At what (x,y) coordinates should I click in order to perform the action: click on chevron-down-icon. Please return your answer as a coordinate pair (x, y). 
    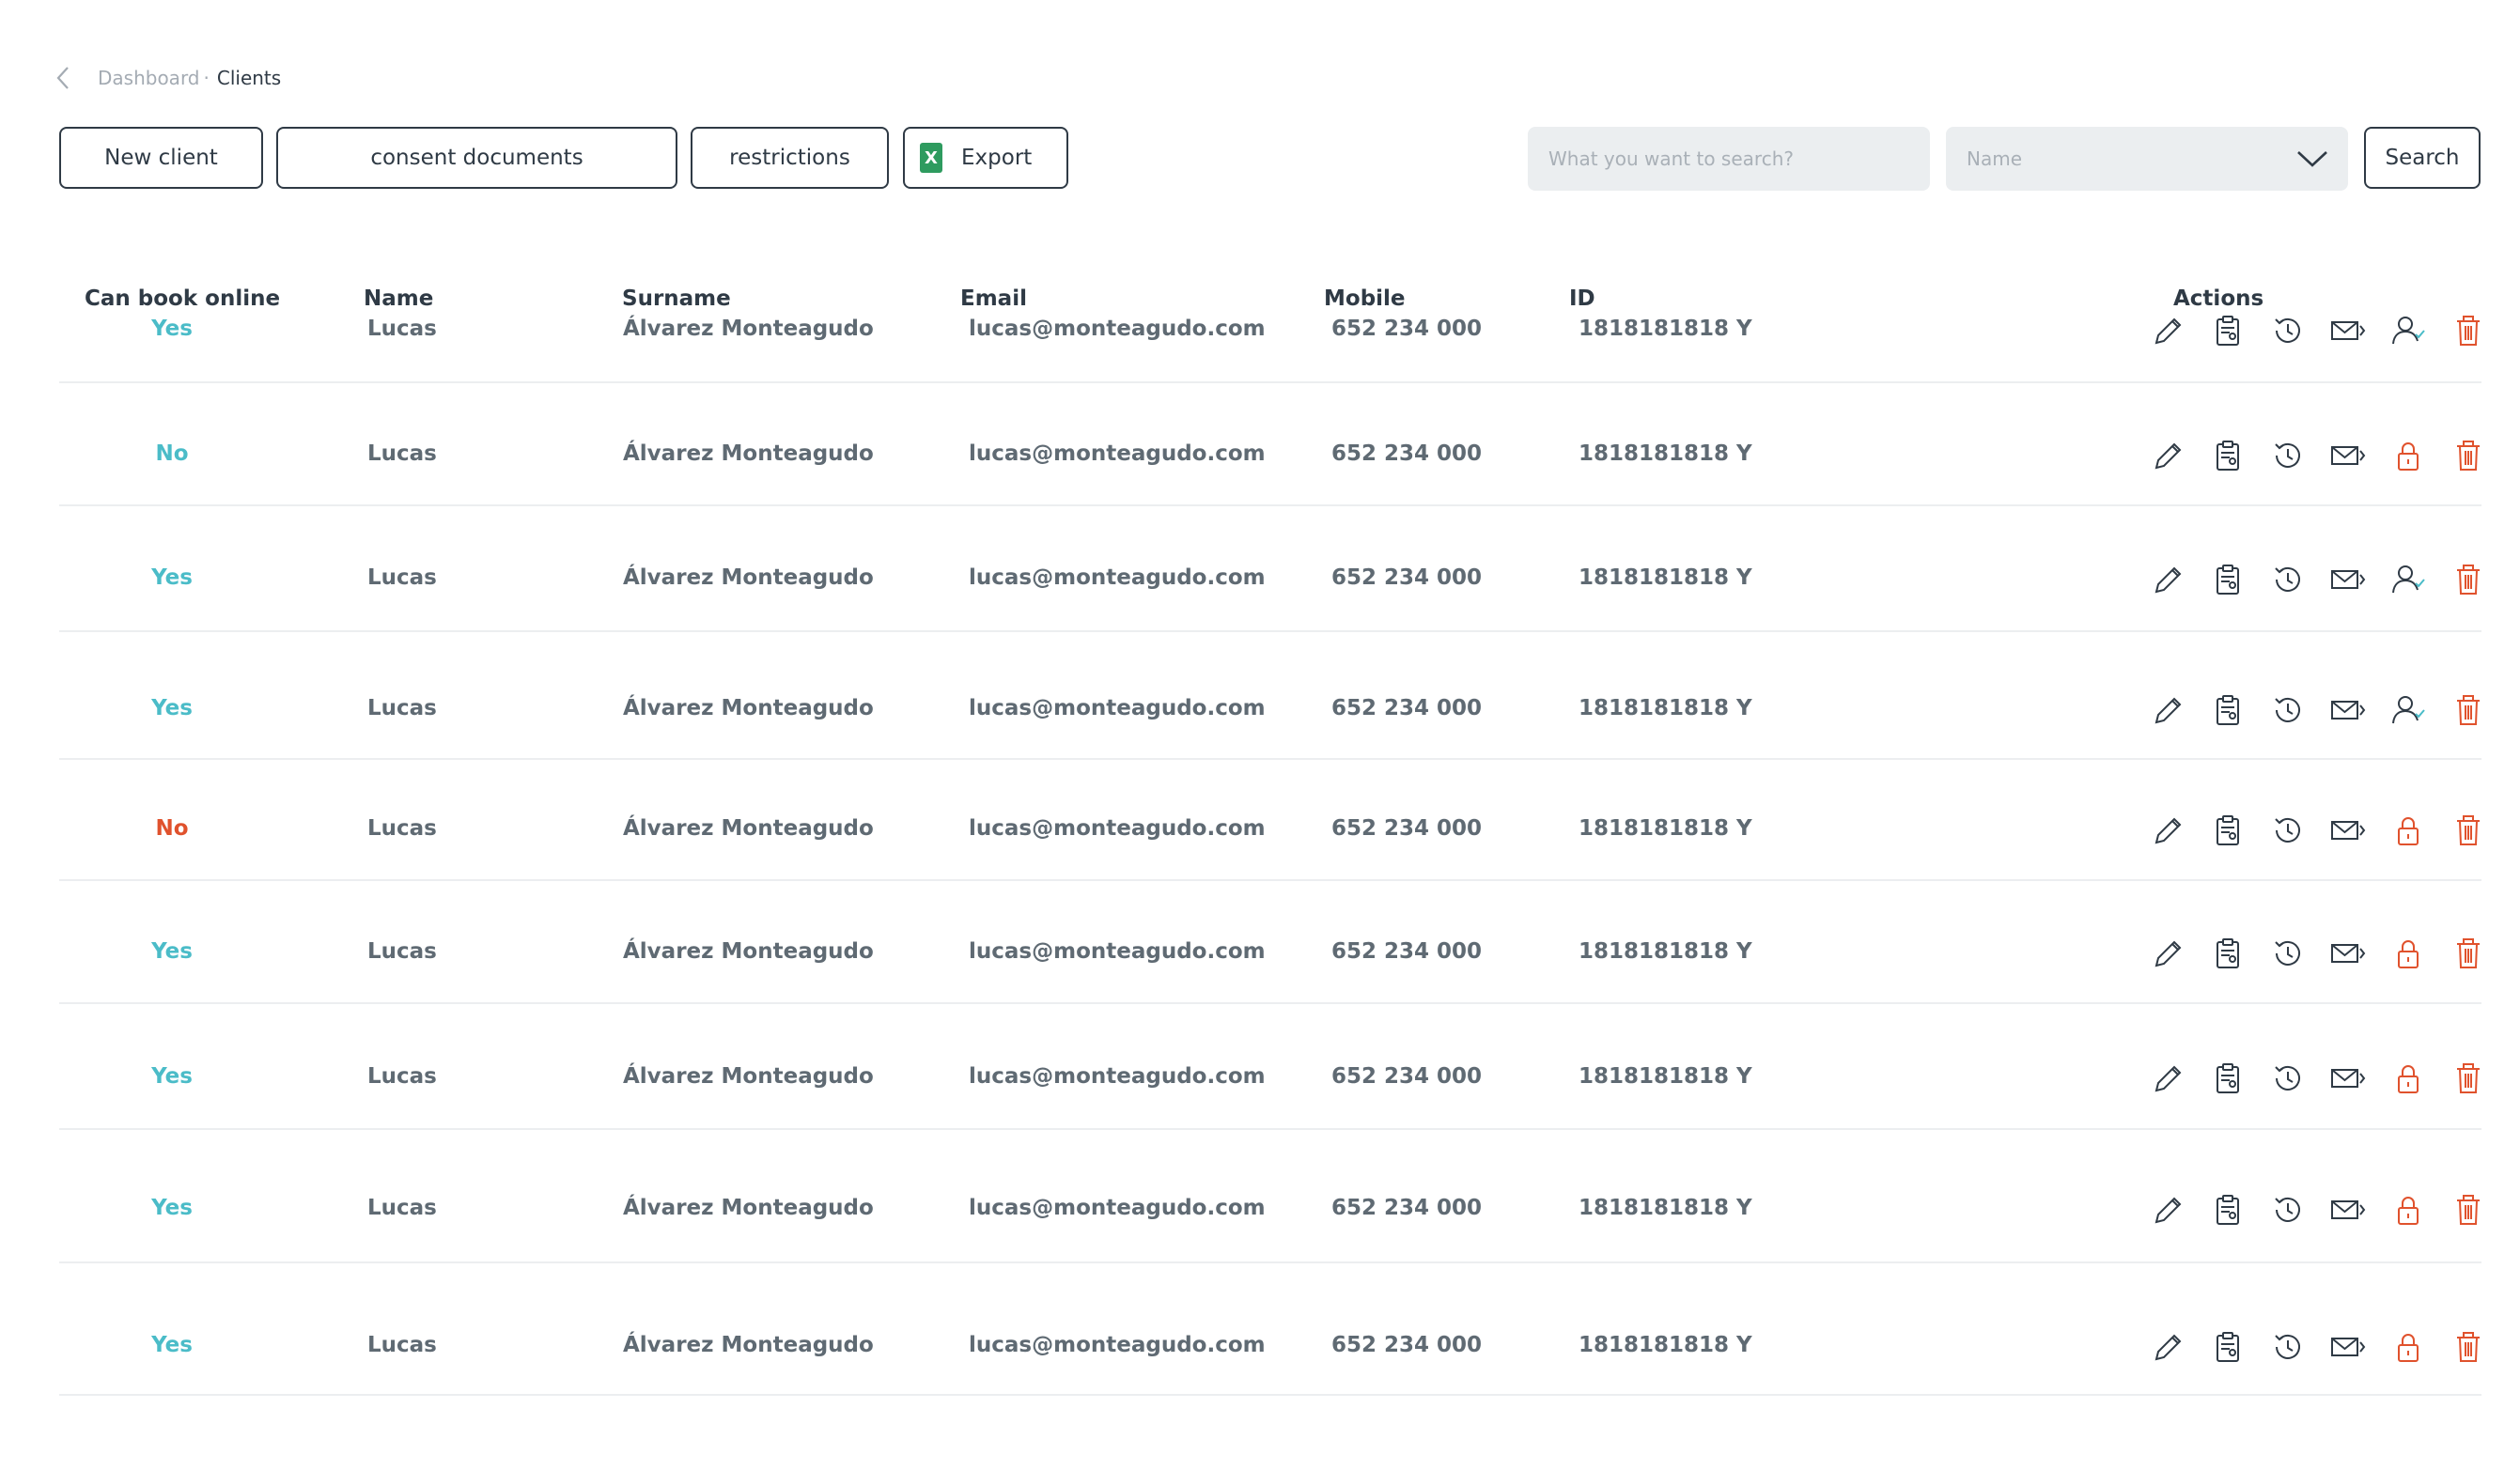
    Looking at the image, I should click on (2312, 159).